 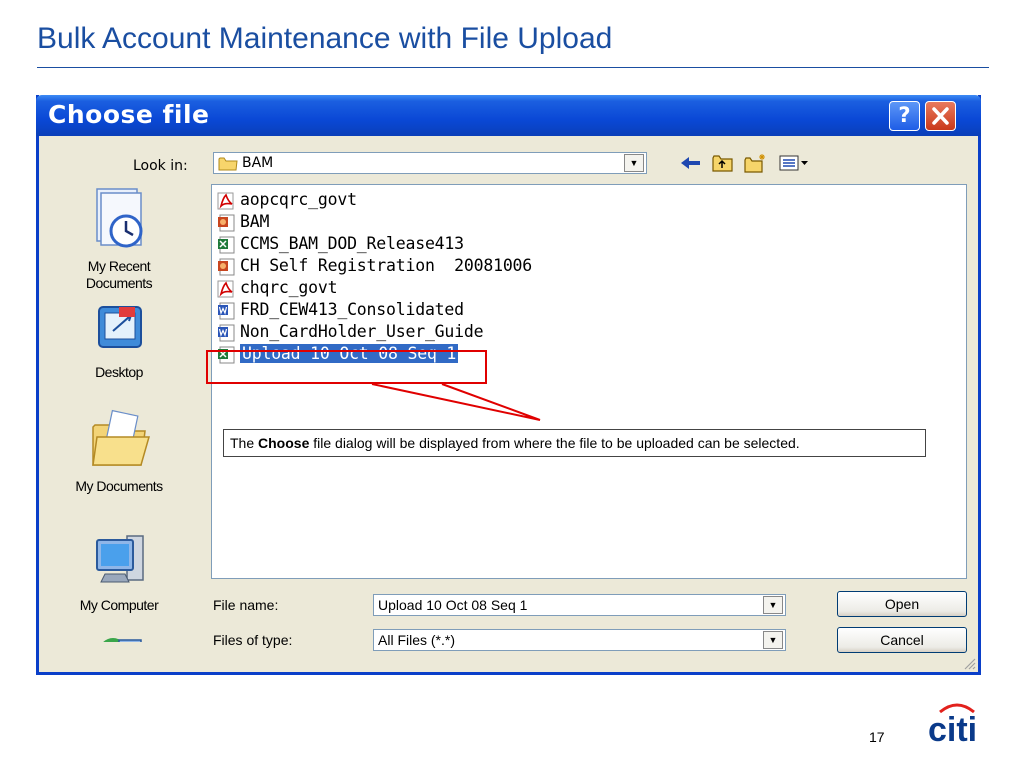 I want to click on file-name: CH Self Registration 20081006, so click(x=386, y=265).